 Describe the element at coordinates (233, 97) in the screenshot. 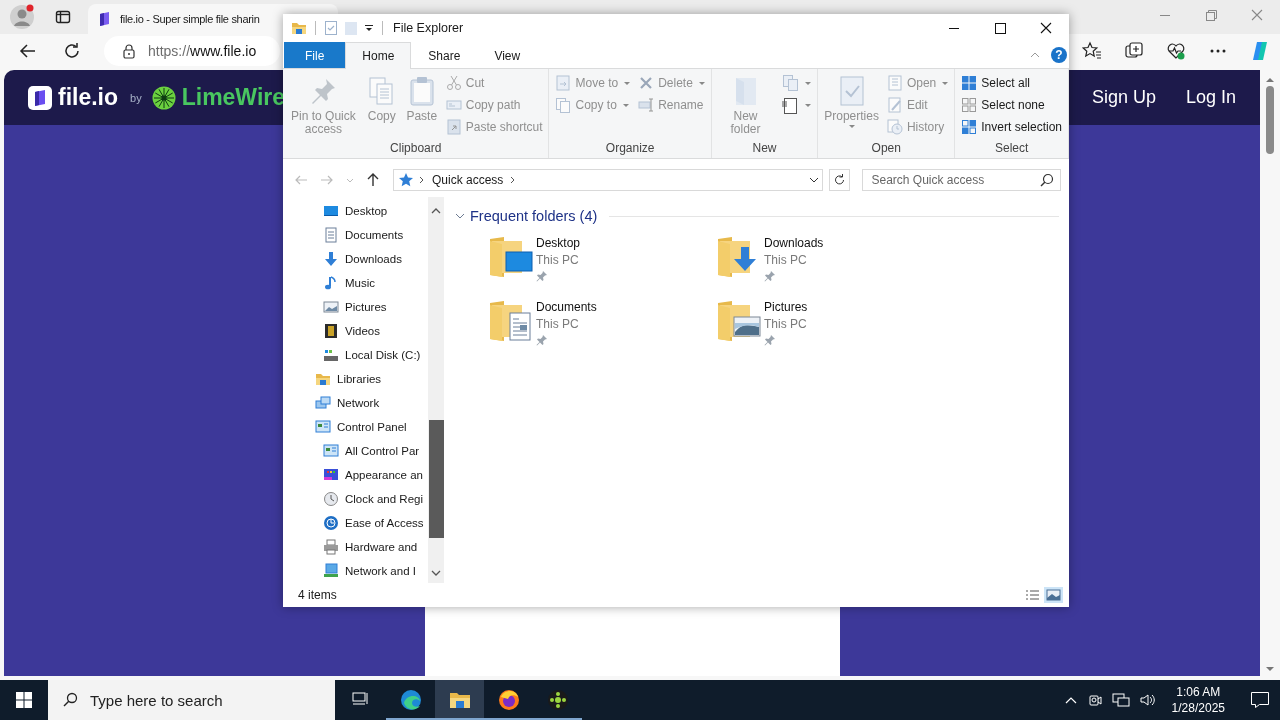

I see `partner-logo-text: LimeWire` at that location.